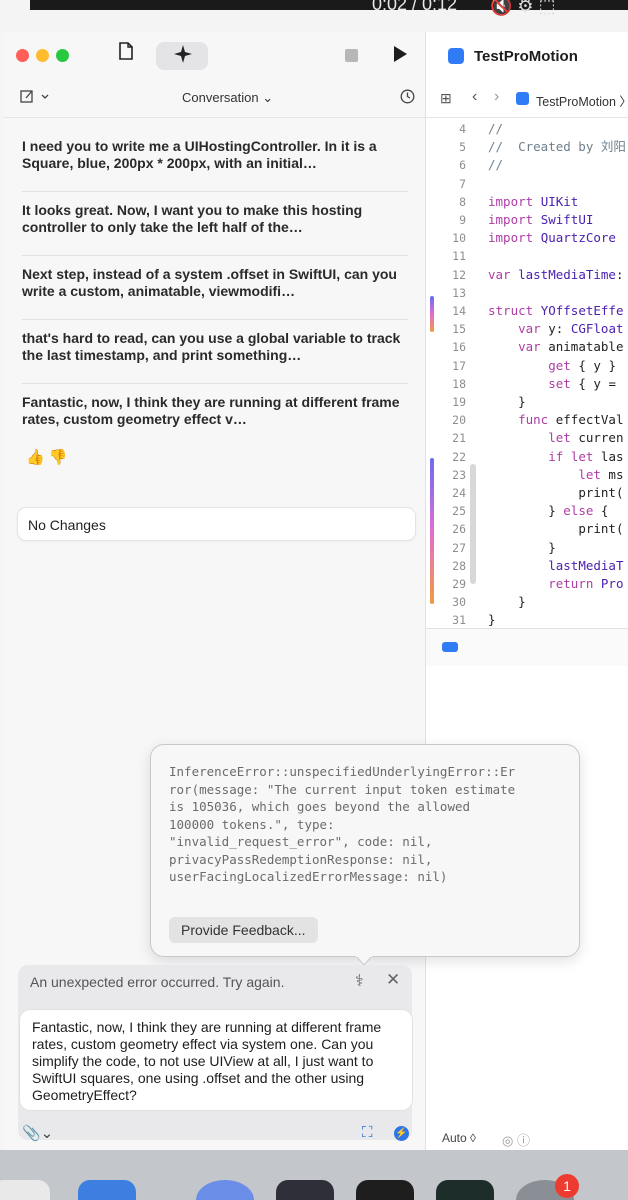  What do you see at coordinates (567, 1186) in the screenshot?
I see `notification-badge: 1` at bounding box center [567, 1186].